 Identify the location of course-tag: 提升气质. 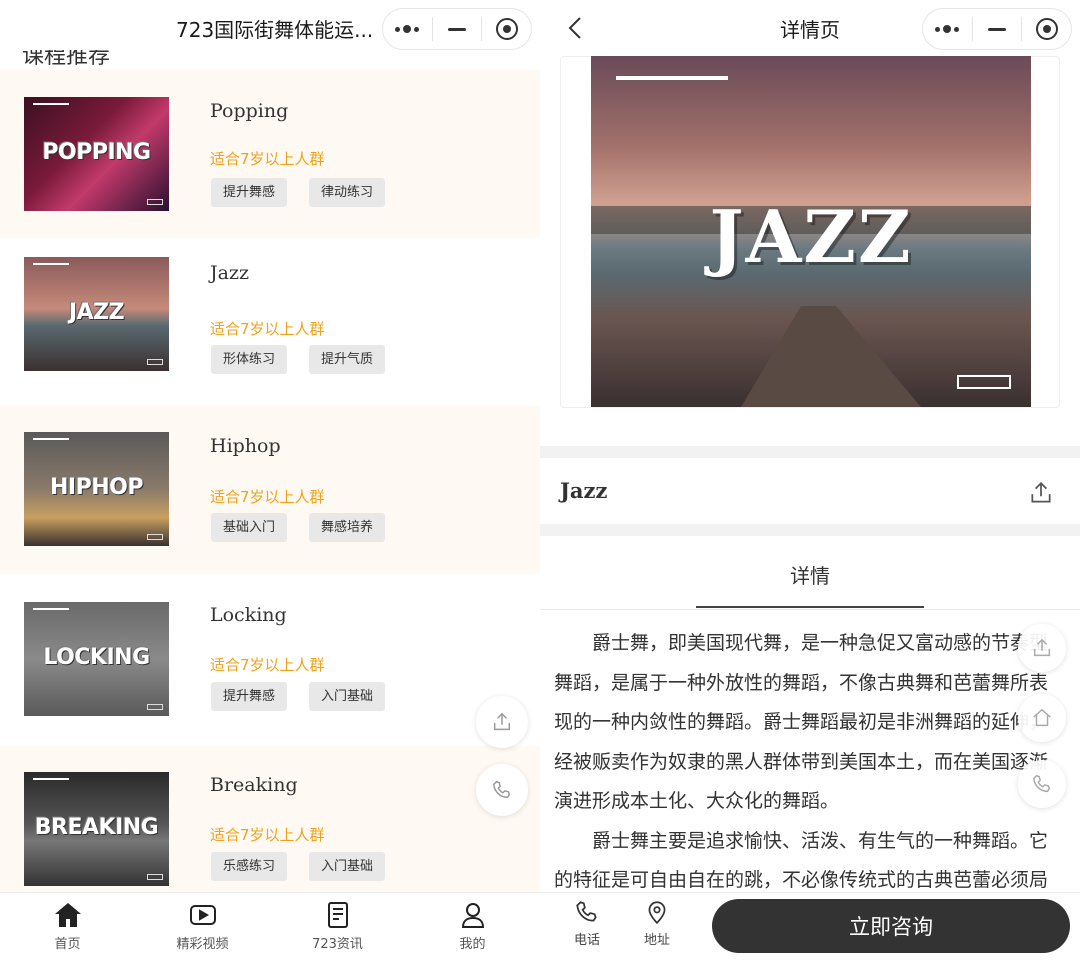
(347, 359).